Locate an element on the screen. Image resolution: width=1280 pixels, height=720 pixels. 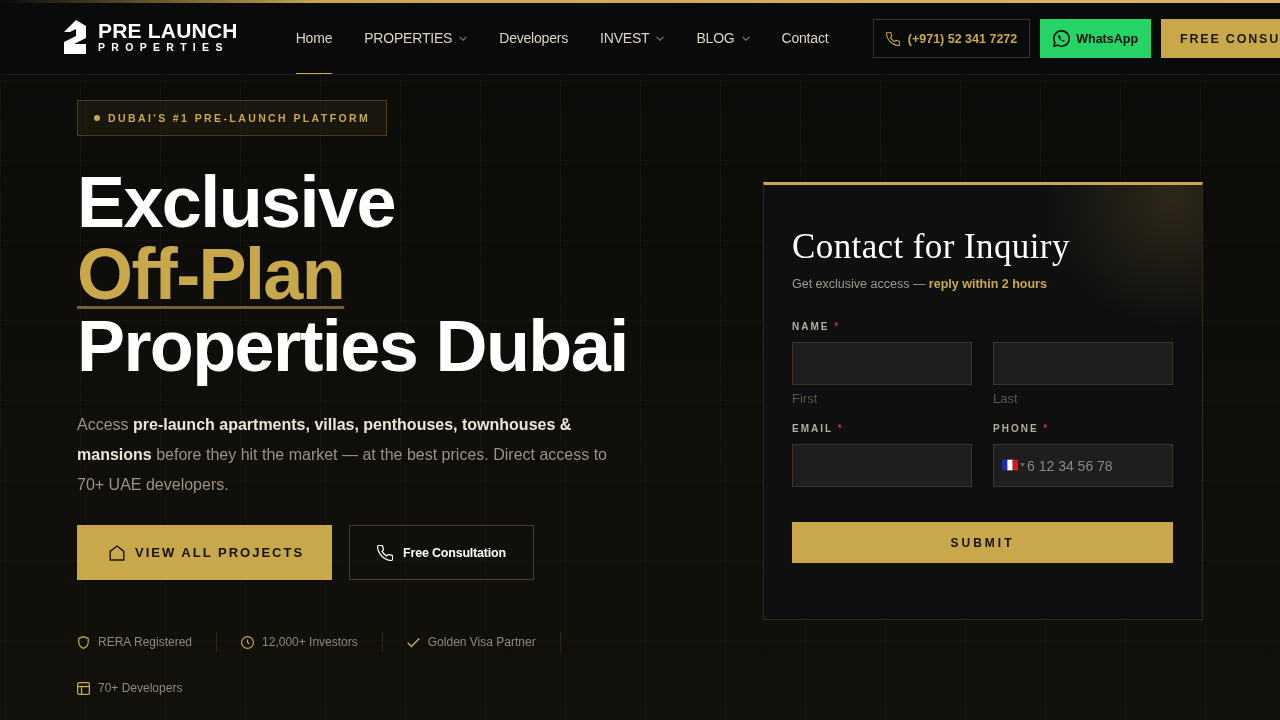
field-label: PHONE * is located at coordinates (1022, 429).